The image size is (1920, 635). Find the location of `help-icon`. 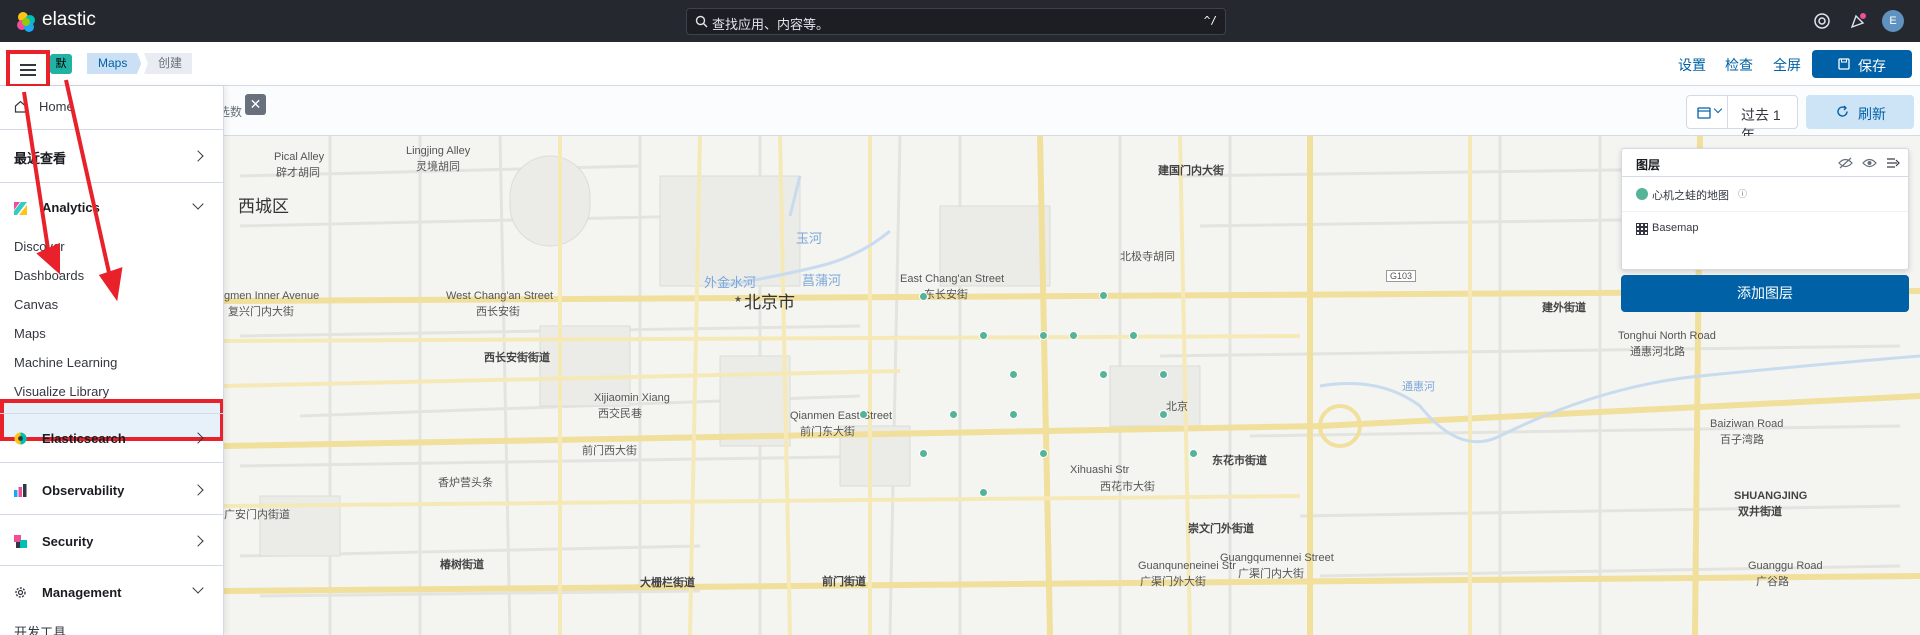

help-icon is located at coordinates (1822, 21).